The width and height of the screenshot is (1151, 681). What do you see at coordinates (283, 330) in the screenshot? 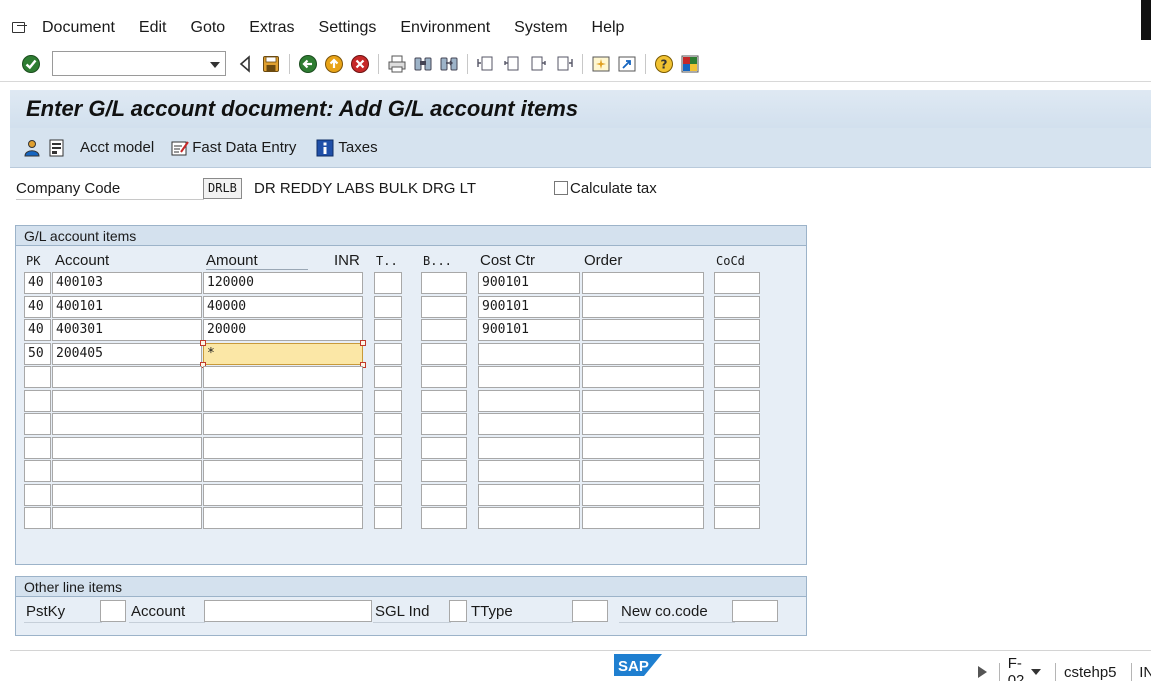
I see `amount-cell: 20000` at bounding box center [283, 330].